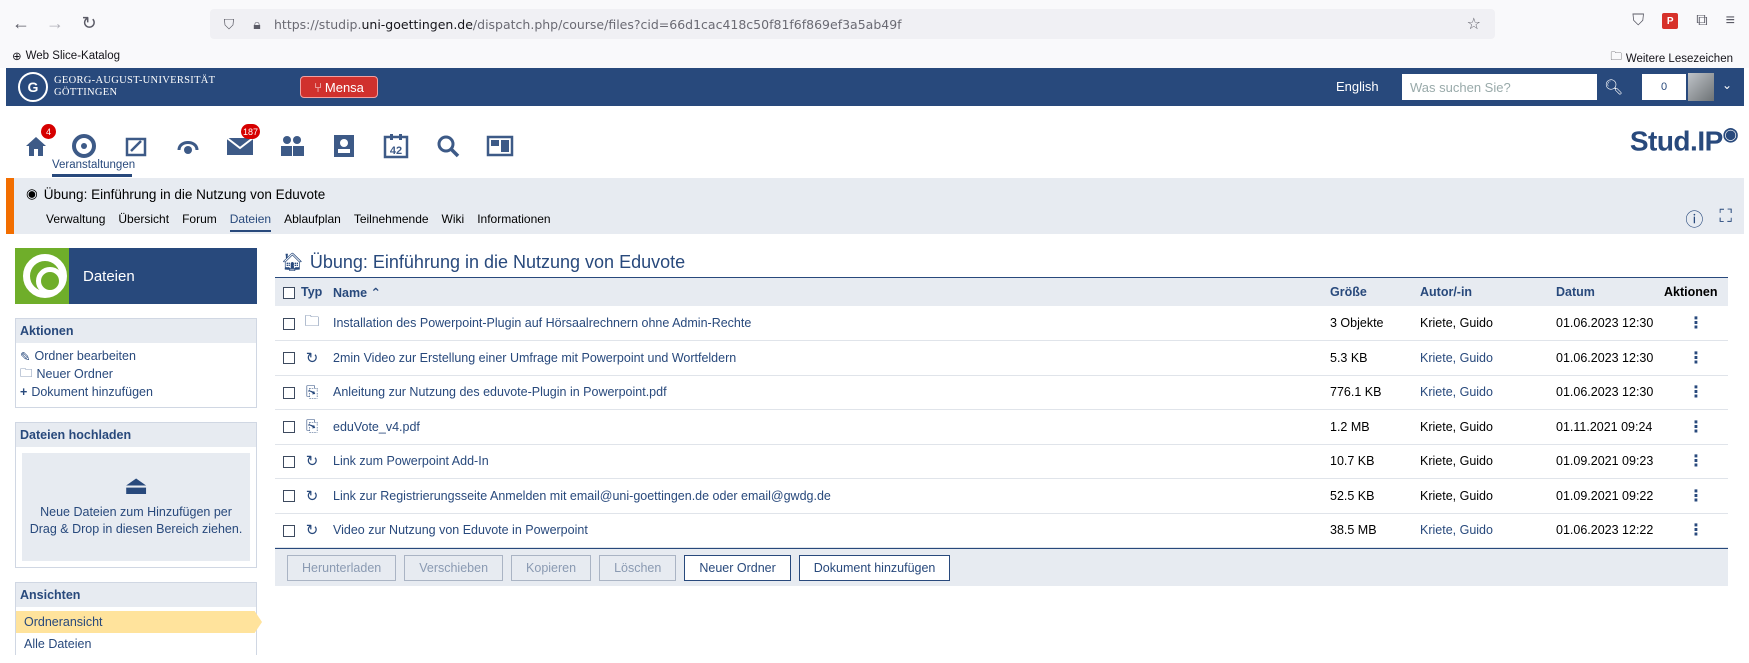  What do you see at coordinates (1670, 21) in the screenshot?
I see `pdf-extension-icon: P` at bounding box center [1670, 21].